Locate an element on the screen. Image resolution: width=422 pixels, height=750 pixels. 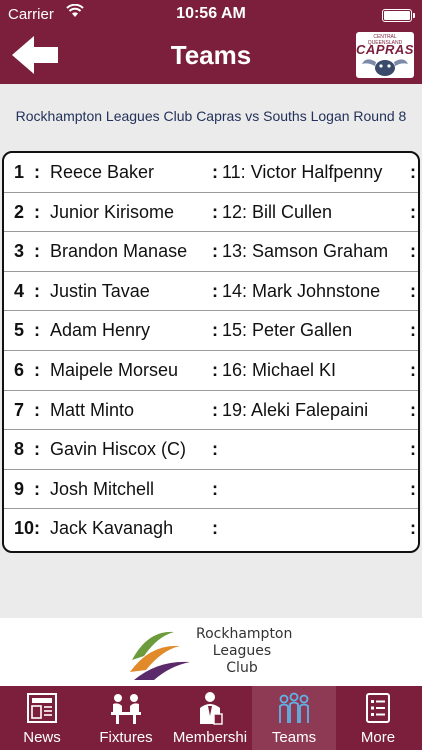
tab-teams: Teams is located at coordinates (294, 718).